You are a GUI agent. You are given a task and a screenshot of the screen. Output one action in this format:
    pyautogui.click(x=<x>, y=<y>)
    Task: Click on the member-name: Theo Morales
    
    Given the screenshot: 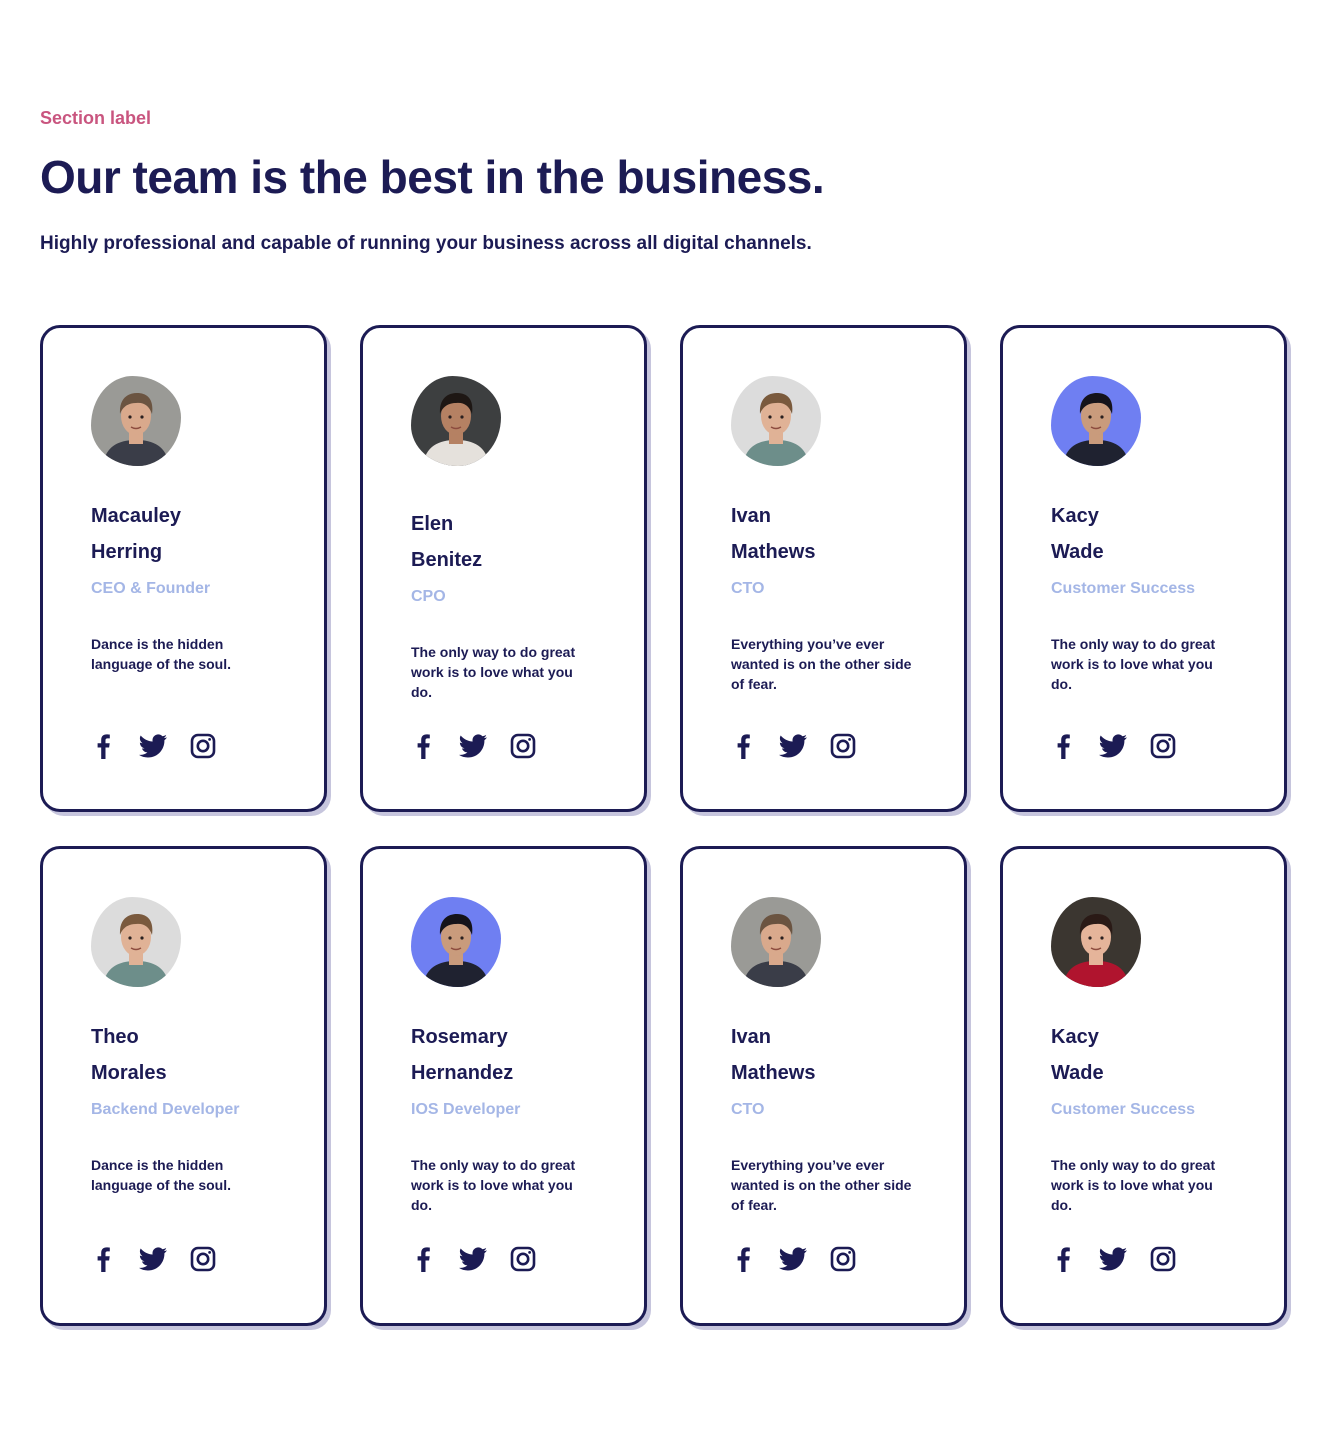 What is the action you would take?
    pyautogui.click(x=191, y=1055)
    